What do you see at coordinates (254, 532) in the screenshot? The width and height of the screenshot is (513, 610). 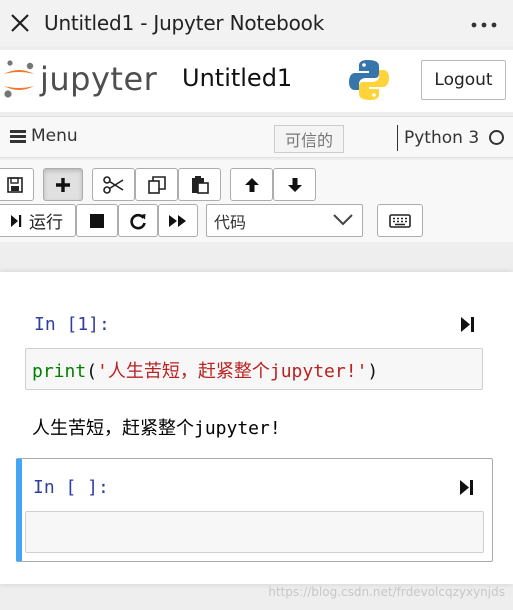 I see `cell-2-input` at bounding box center [254, 532].